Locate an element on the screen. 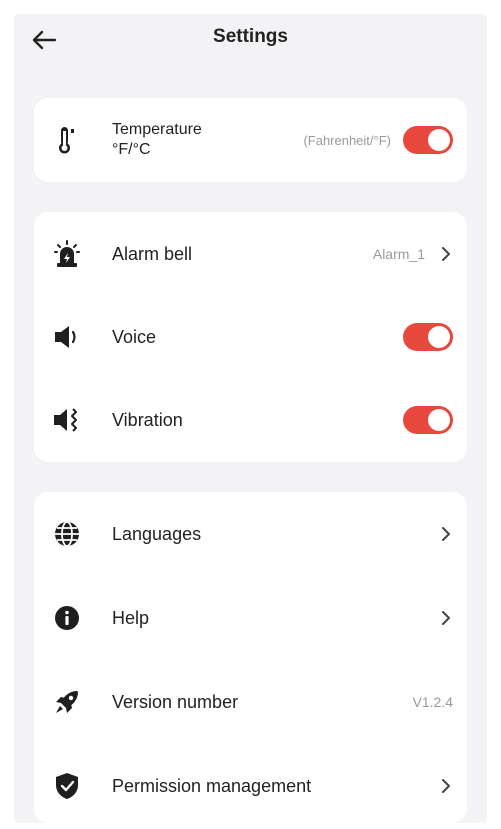 The width and height of the screenshot is (501, 829). help-label: Help is located at coordinates (131, 618).